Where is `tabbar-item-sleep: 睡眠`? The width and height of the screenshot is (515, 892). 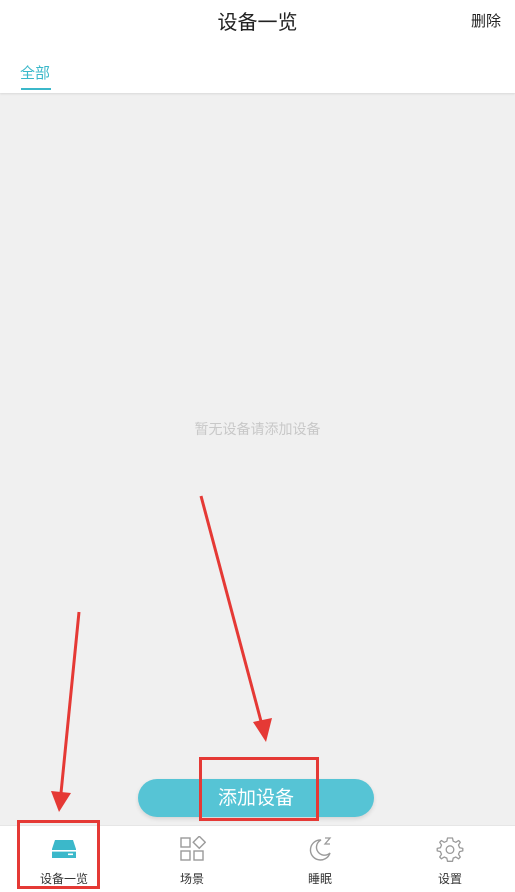
tabbar-item-sleep: 睡眠 is located at coordinates (320, 859).